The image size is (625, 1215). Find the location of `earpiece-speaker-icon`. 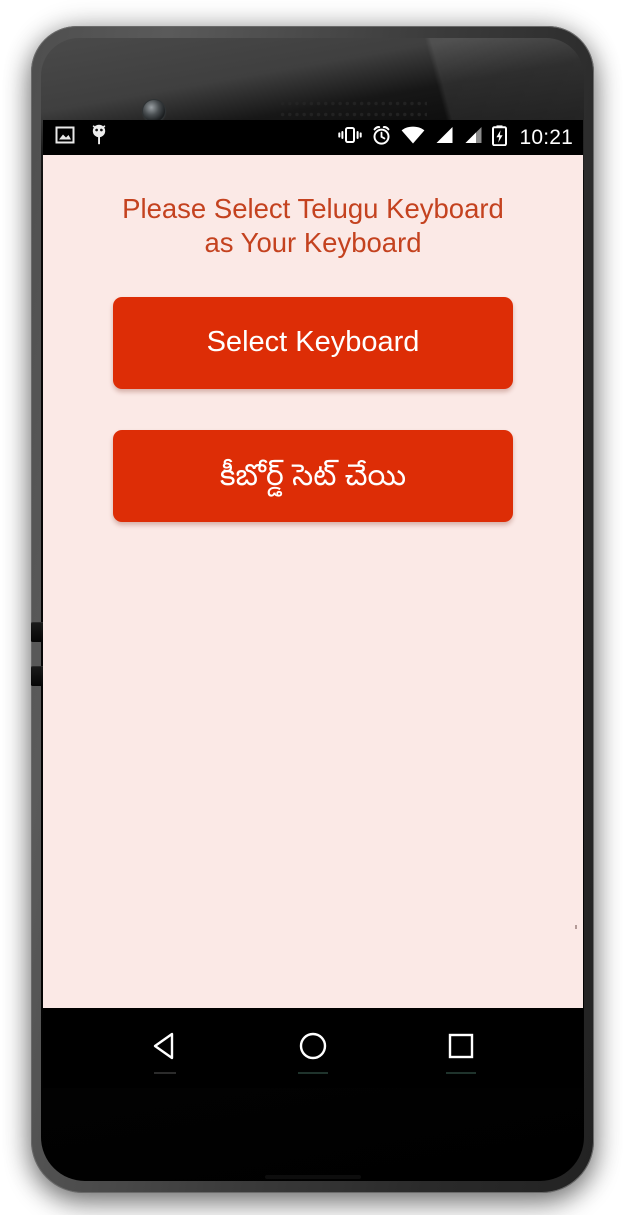

earpiece-speaker-icon is located at coordinates (353, 107).